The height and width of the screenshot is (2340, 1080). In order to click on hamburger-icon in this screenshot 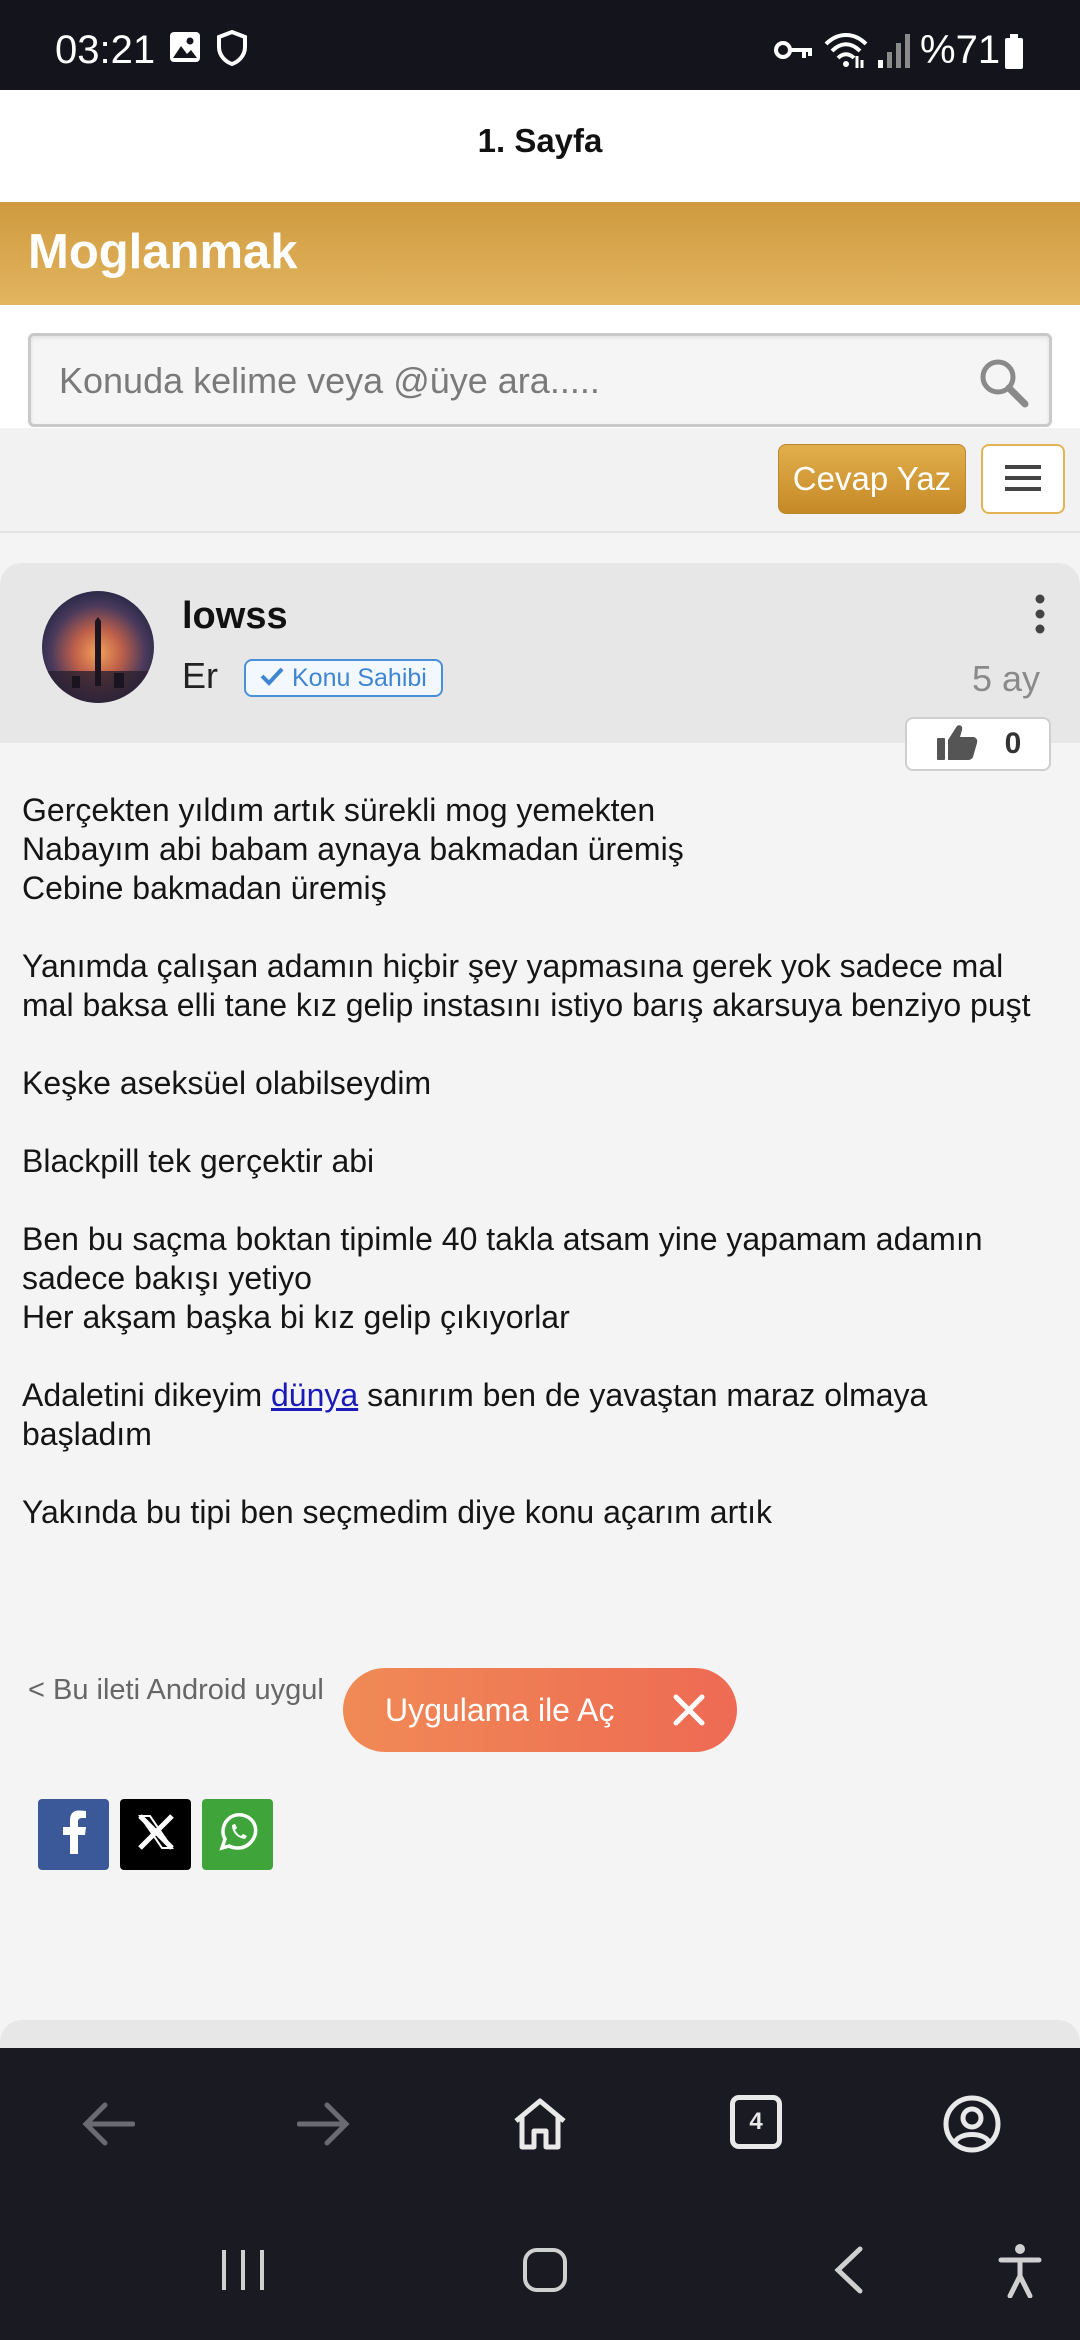, I will do `click(1023, 479)`.